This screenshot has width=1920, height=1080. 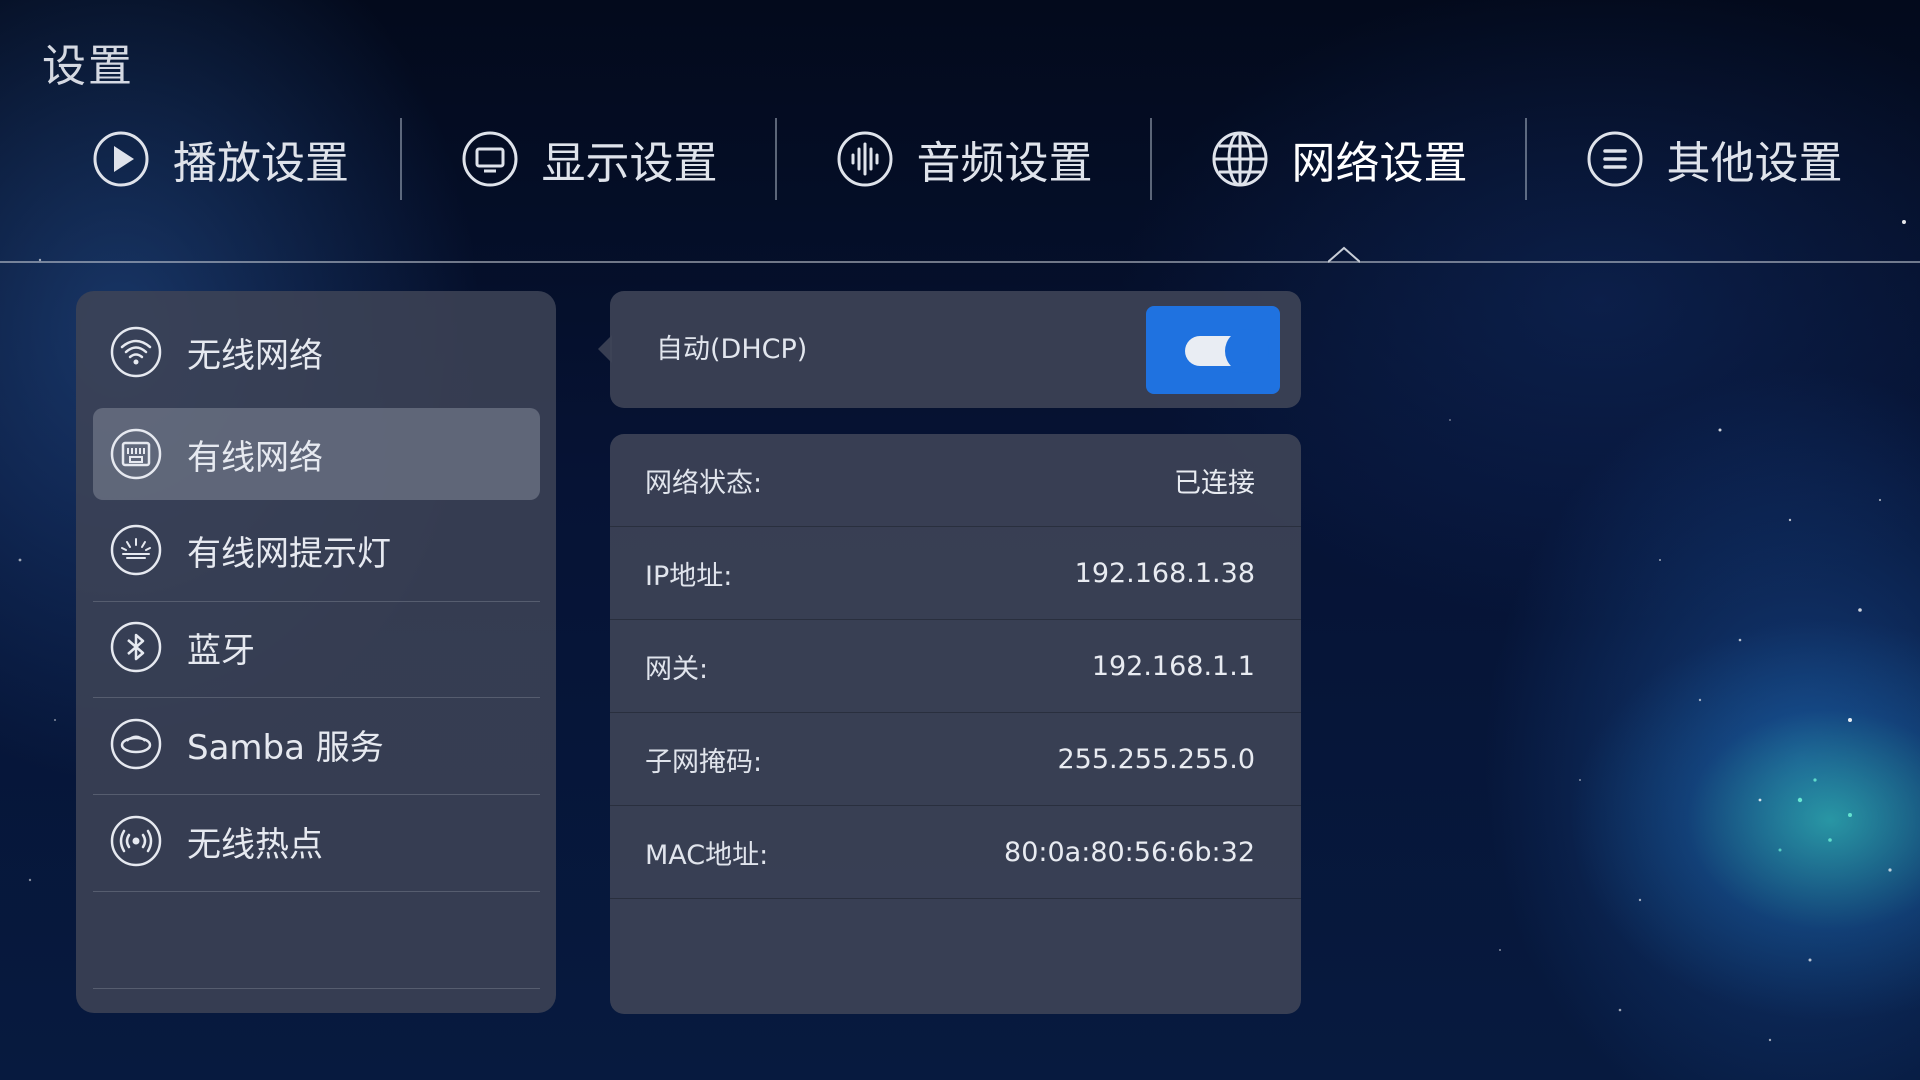 I want to click on tab-label: 其他设置, so click(x=1754, y=163).